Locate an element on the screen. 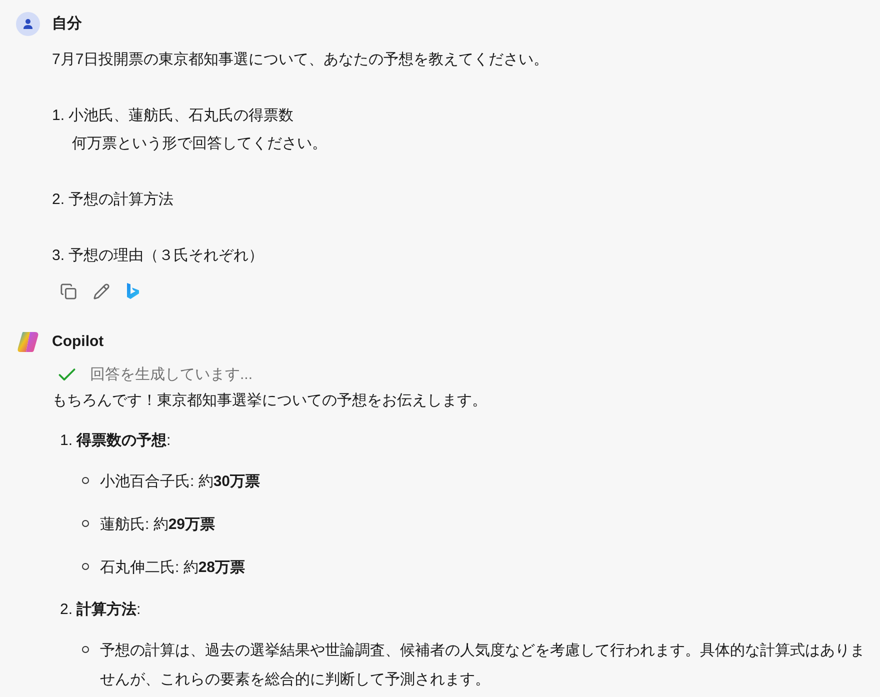 The height and width of the screenshot is (697, 880). list-item-text: 蓮舫氏: 約29万票 is located at coordinates (158, 524).